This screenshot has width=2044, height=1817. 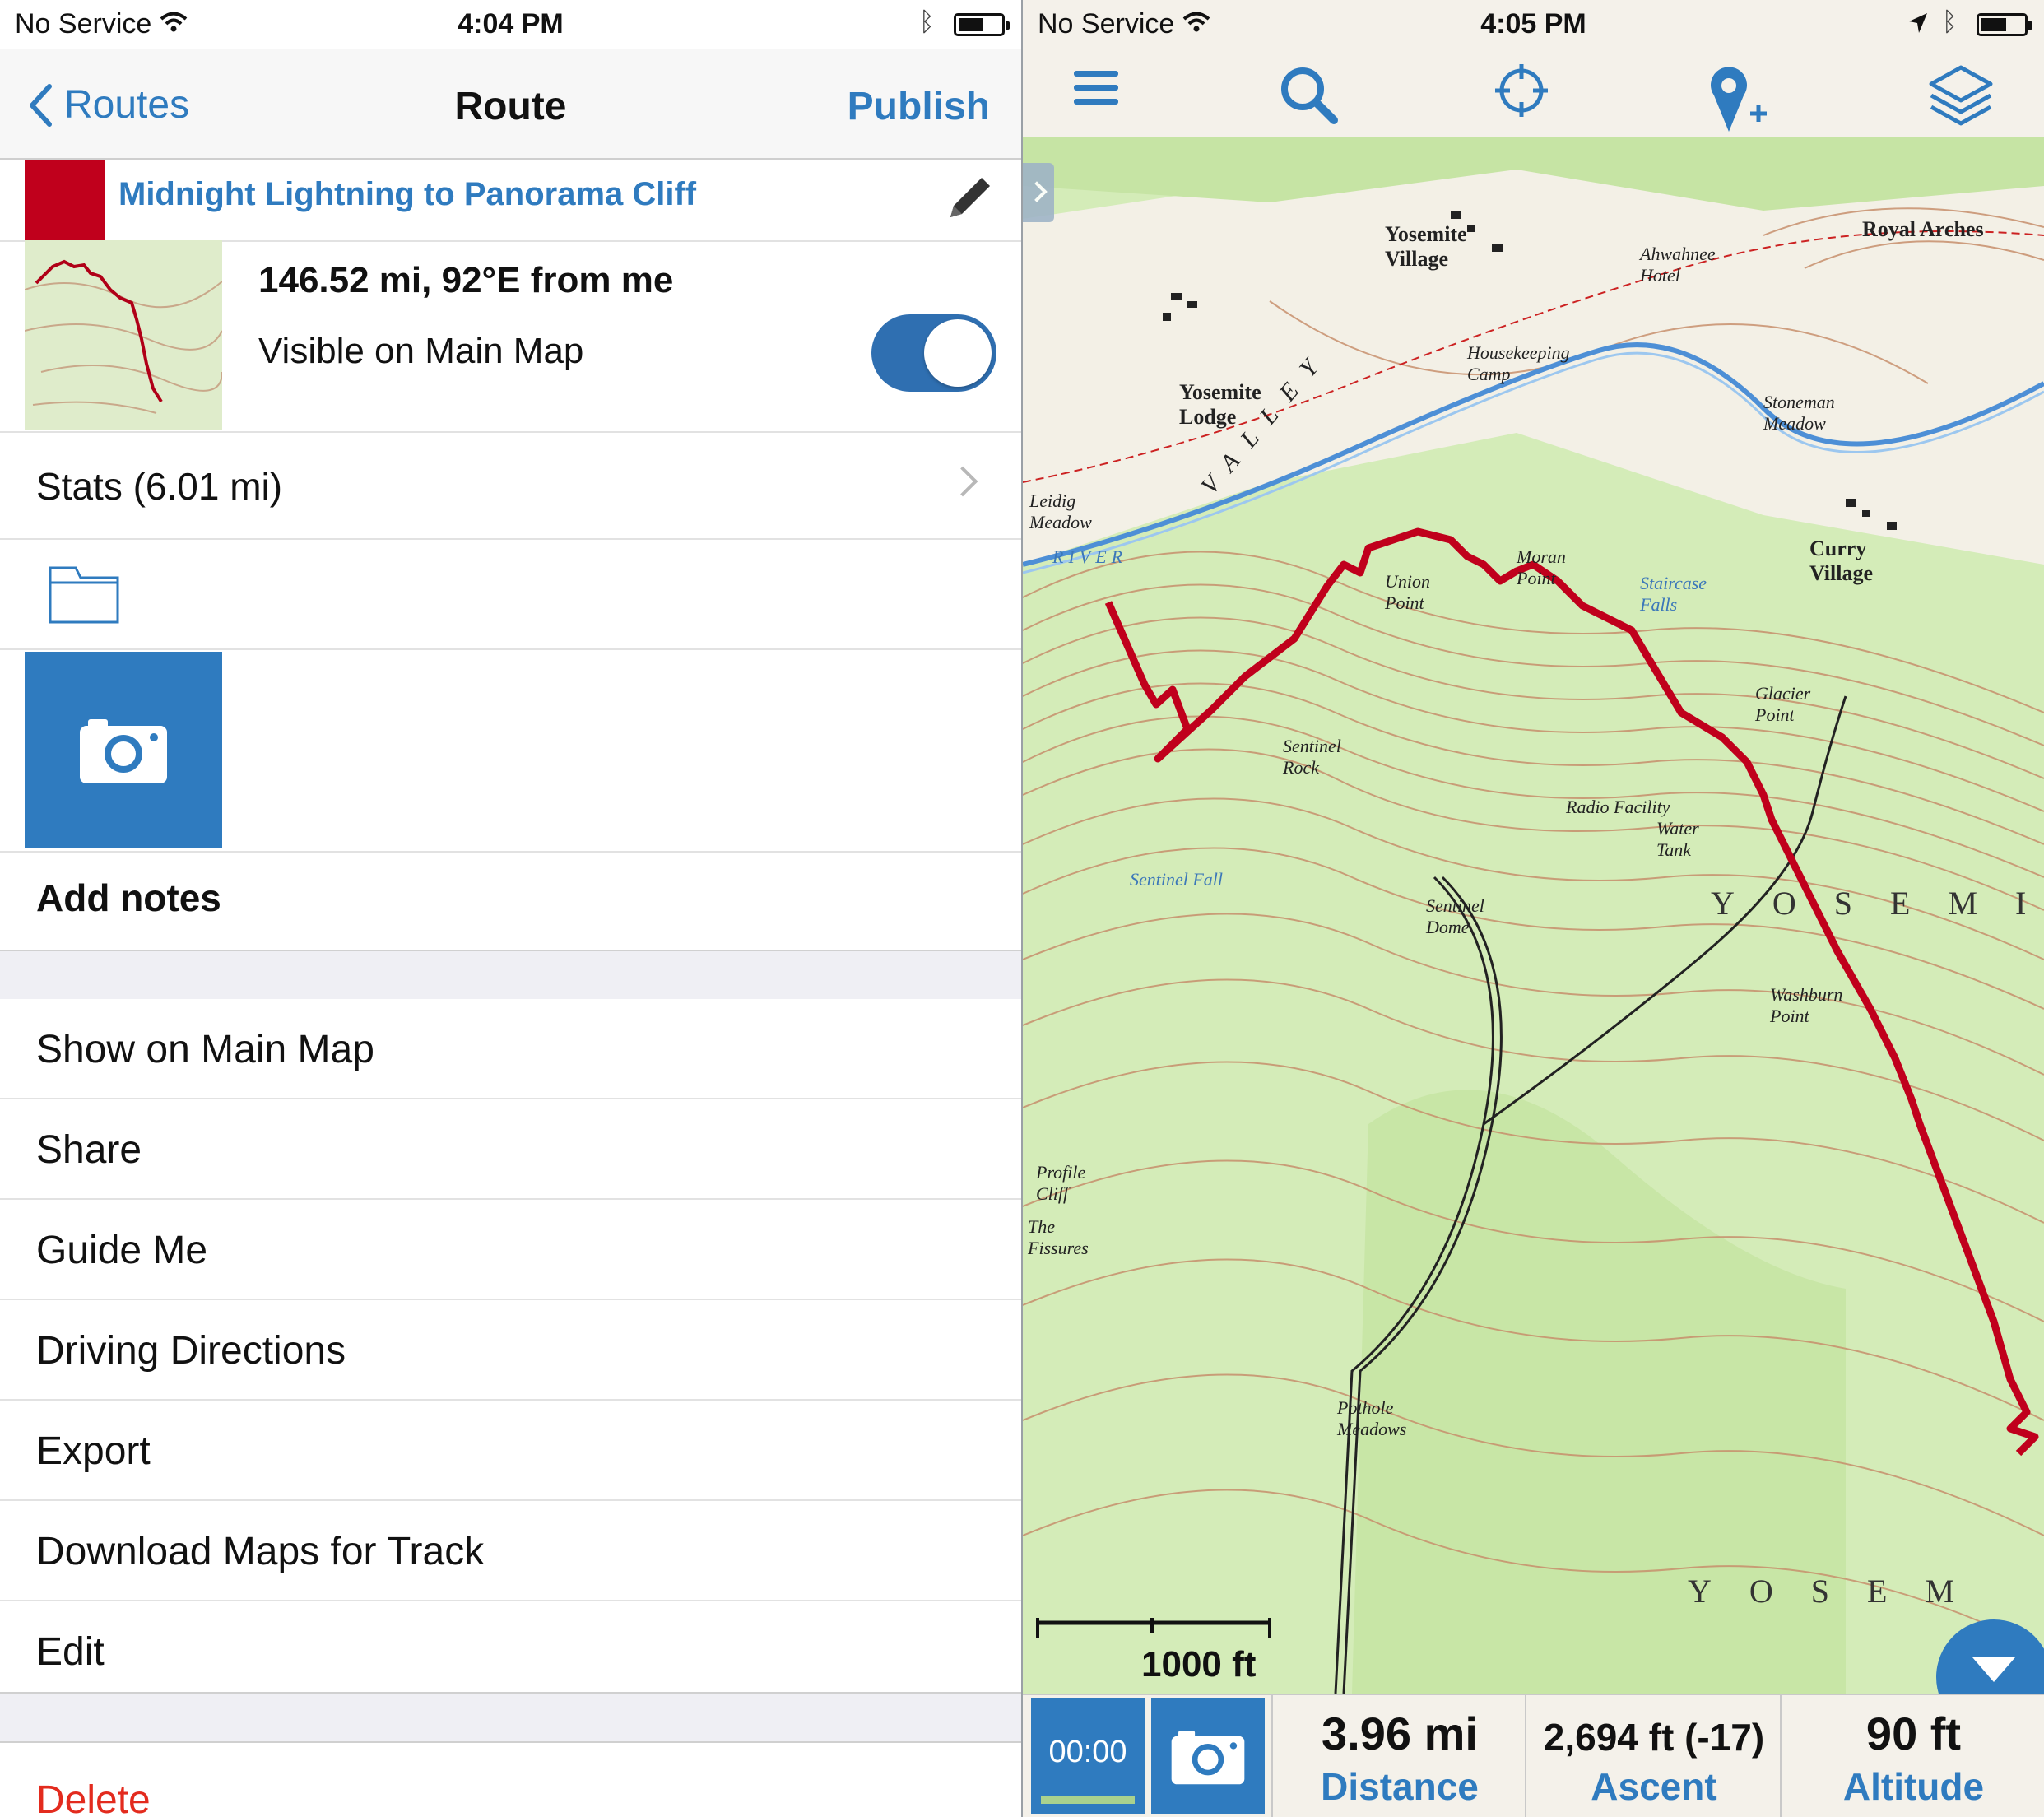 I want to click on map-label: Sentinel Fall, so click(x=1177, y=879).